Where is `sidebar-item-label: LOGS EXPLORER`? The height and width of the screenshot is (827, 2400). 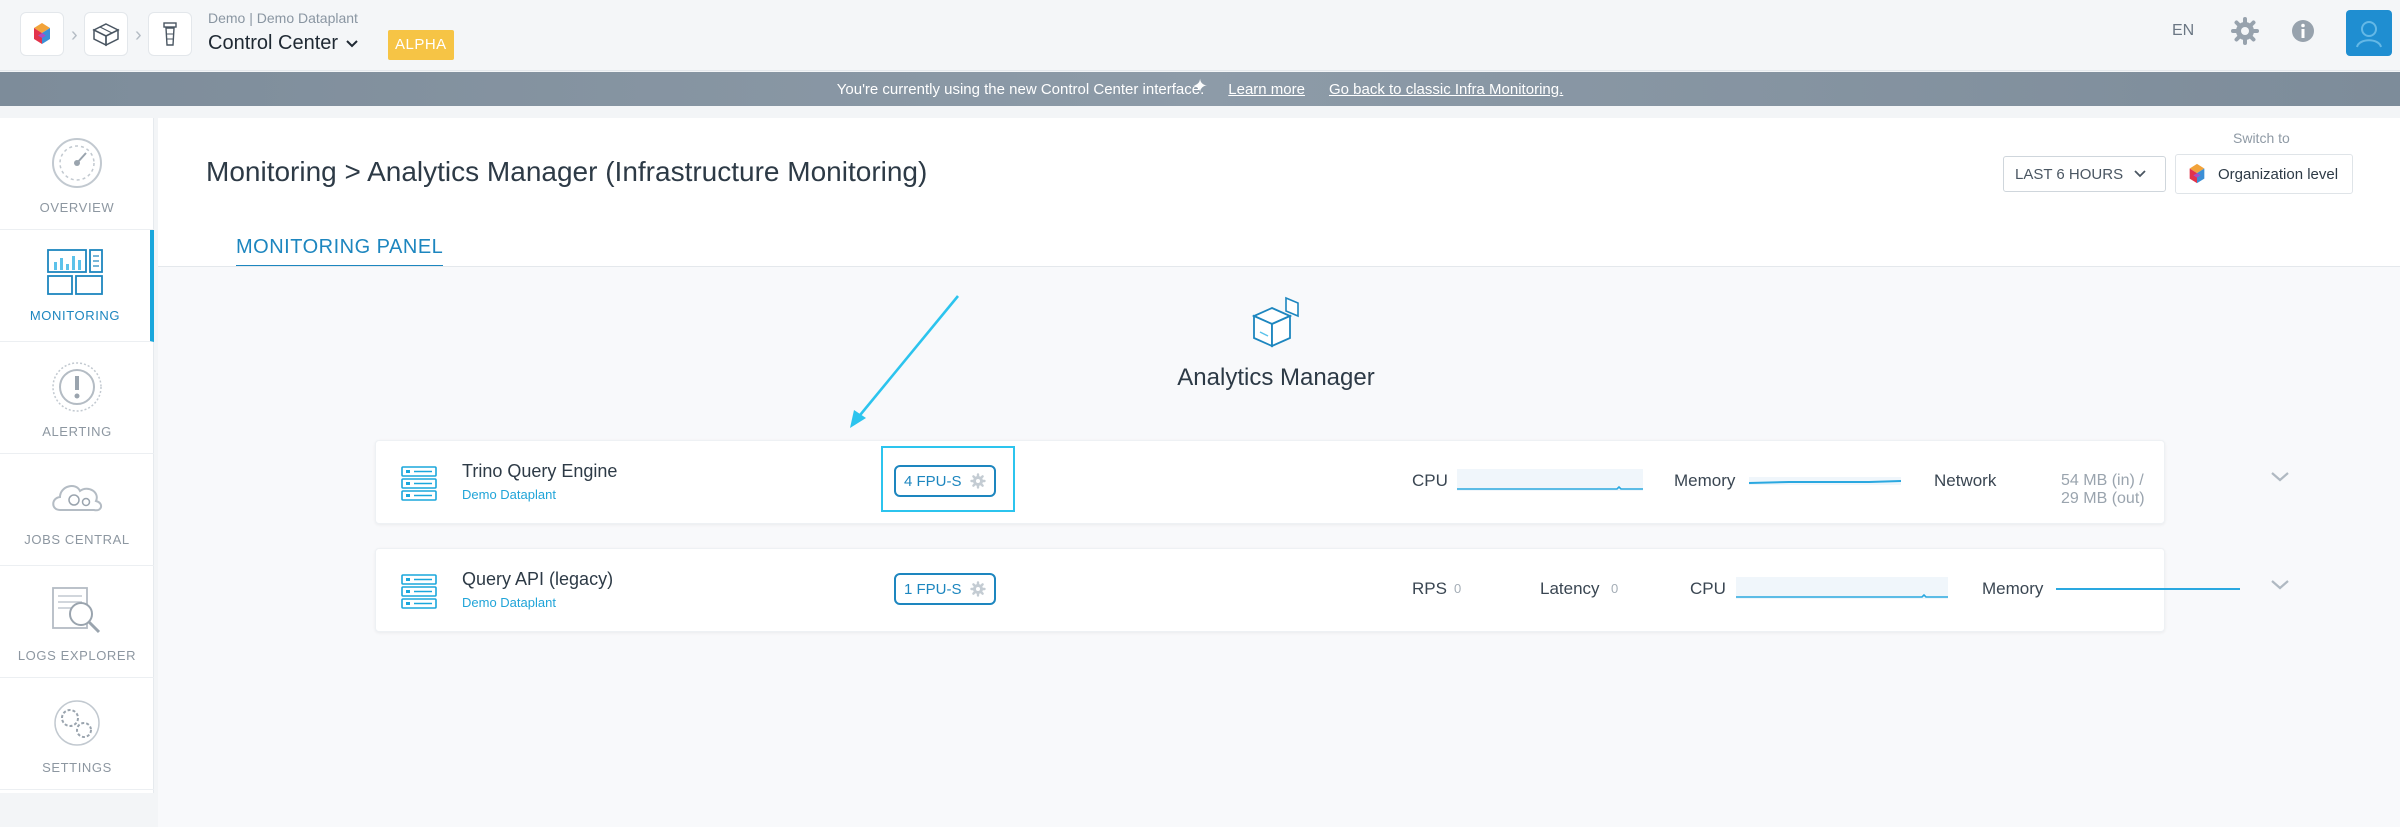 sidebar-item-label: LOGS EXPLORER is located at coordinates (77, 655).